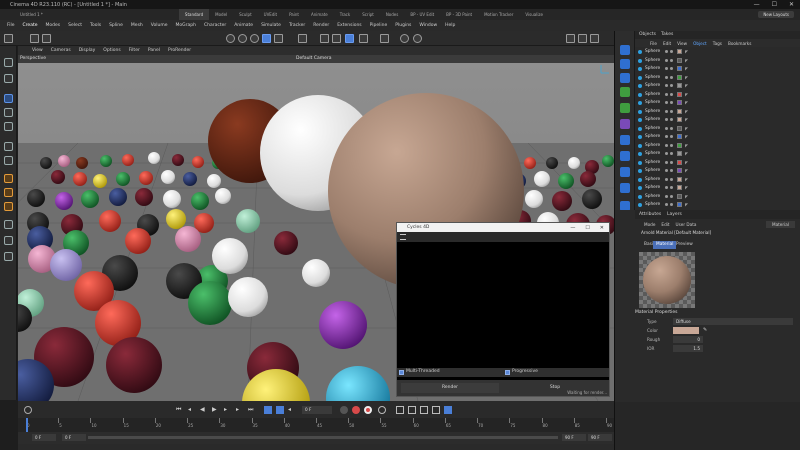  I want to click on tab-uvedit: UVEdit, so click(270, 14).